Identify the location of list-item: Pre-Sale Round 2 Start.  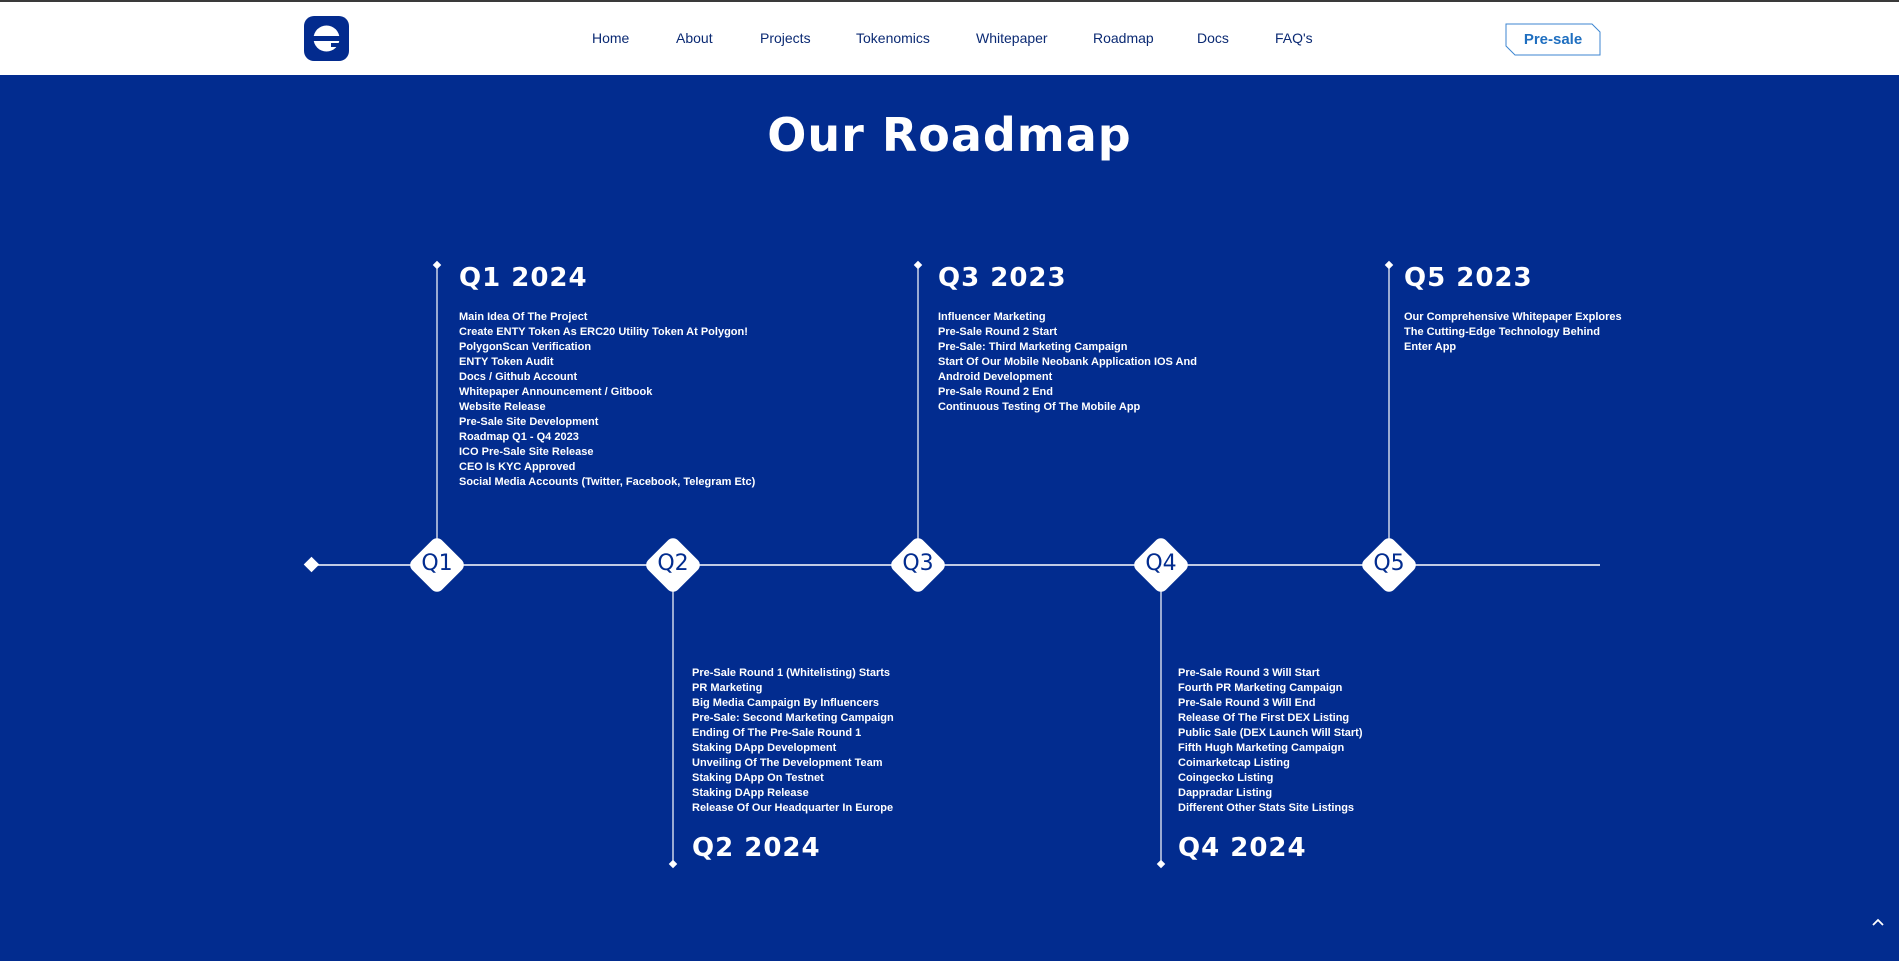
(998, 332).